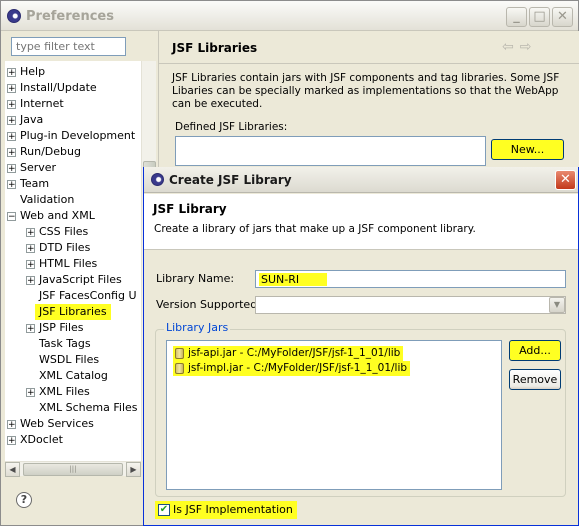 The height and width of the screenshot is (526, 579). I want to click on defined-libraries-list, so click(330, 151).